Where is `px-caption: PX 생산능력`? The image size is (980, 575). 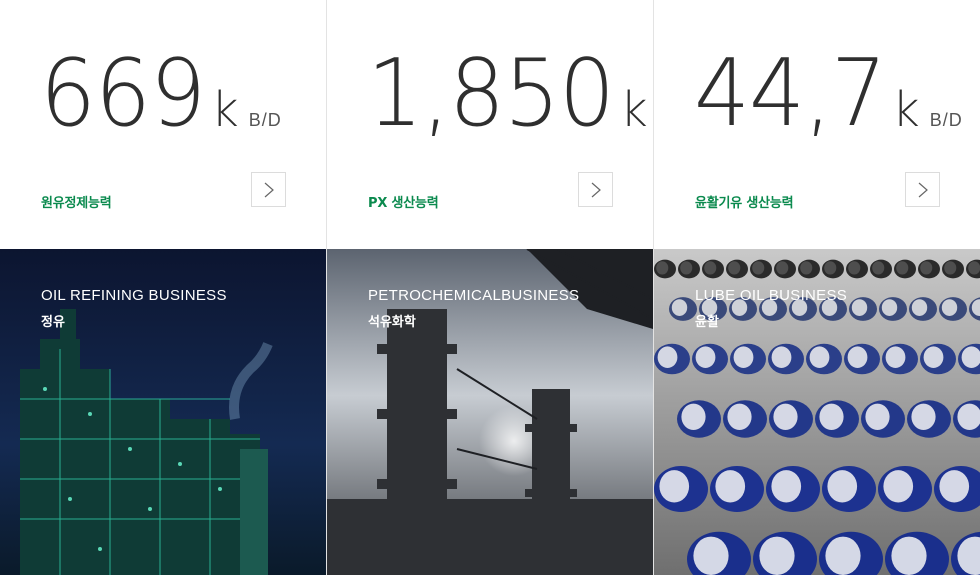
px-caption: PX 생산능력 is located at coordinates (403, 203).